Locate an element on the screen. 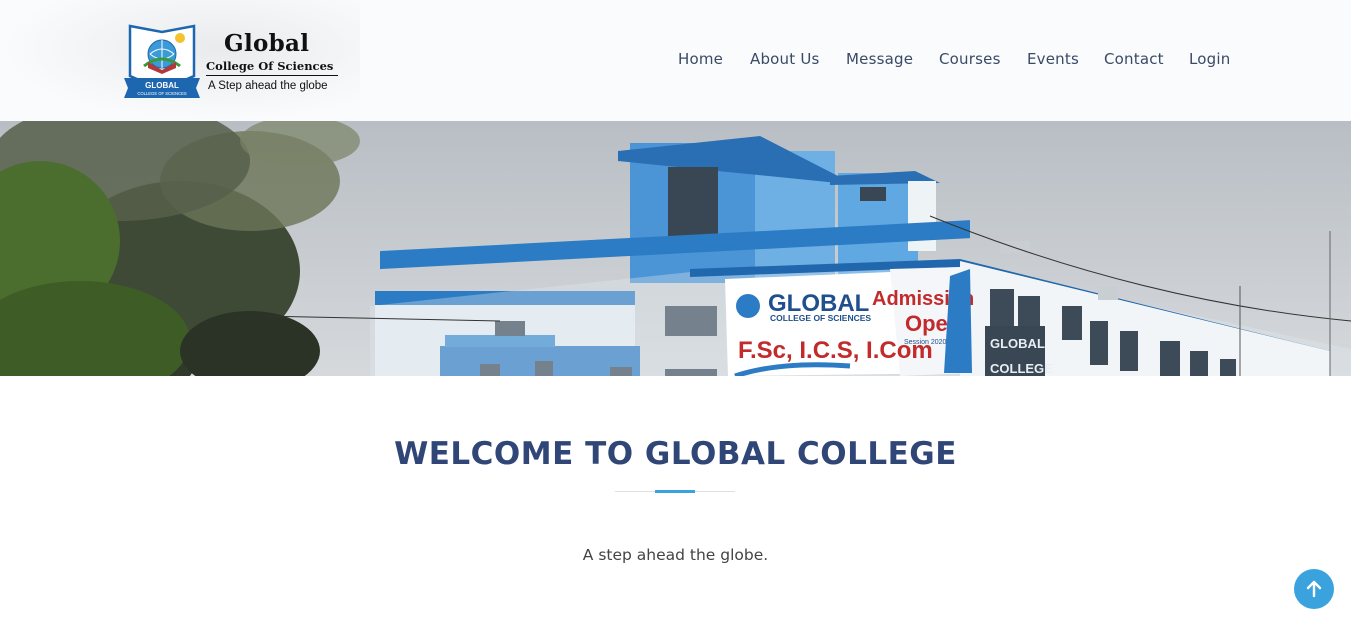 Image resolution: width=1351 pixels, height=621 pixels. title-divider-accent is located at coordinates (675, 491).